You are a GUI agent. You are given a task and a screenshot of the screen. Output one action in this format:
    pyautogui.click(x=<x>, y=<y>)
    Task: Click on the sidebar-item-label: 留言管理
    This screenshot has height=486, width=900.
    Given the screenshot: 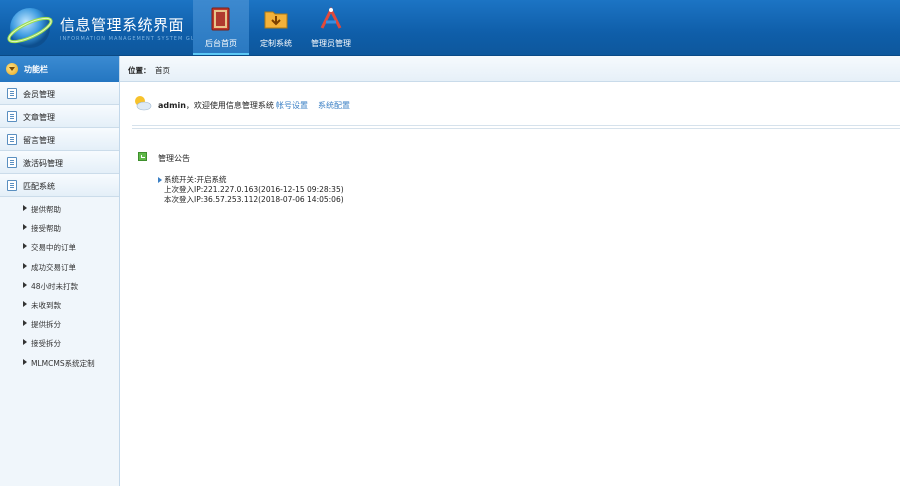 What is the action you would take?
    pyautogui.click(x=39, y=140)
    